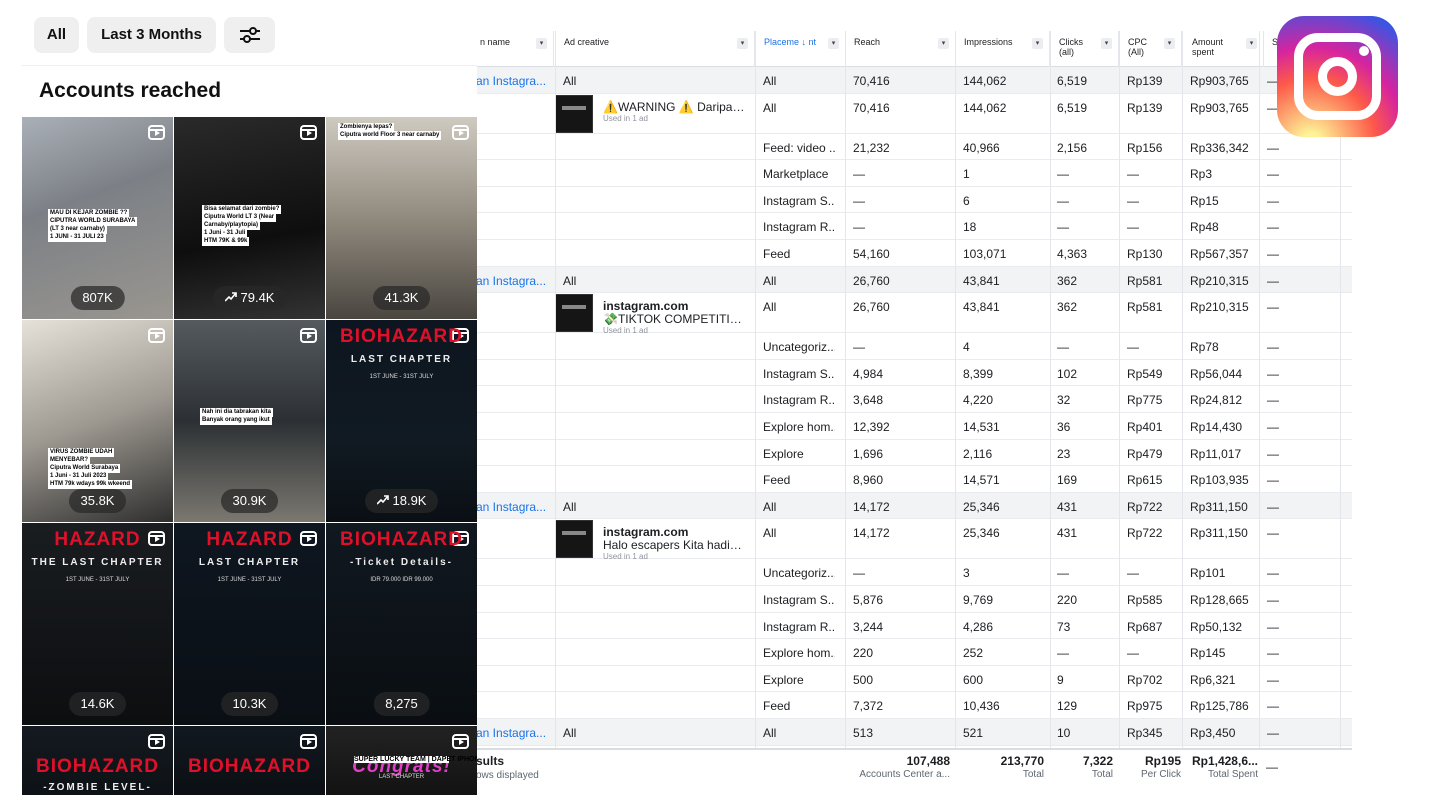  Describe the element at coordinates (1133, 347) in the screenshot. I see `cell-cpc: —` at that location.